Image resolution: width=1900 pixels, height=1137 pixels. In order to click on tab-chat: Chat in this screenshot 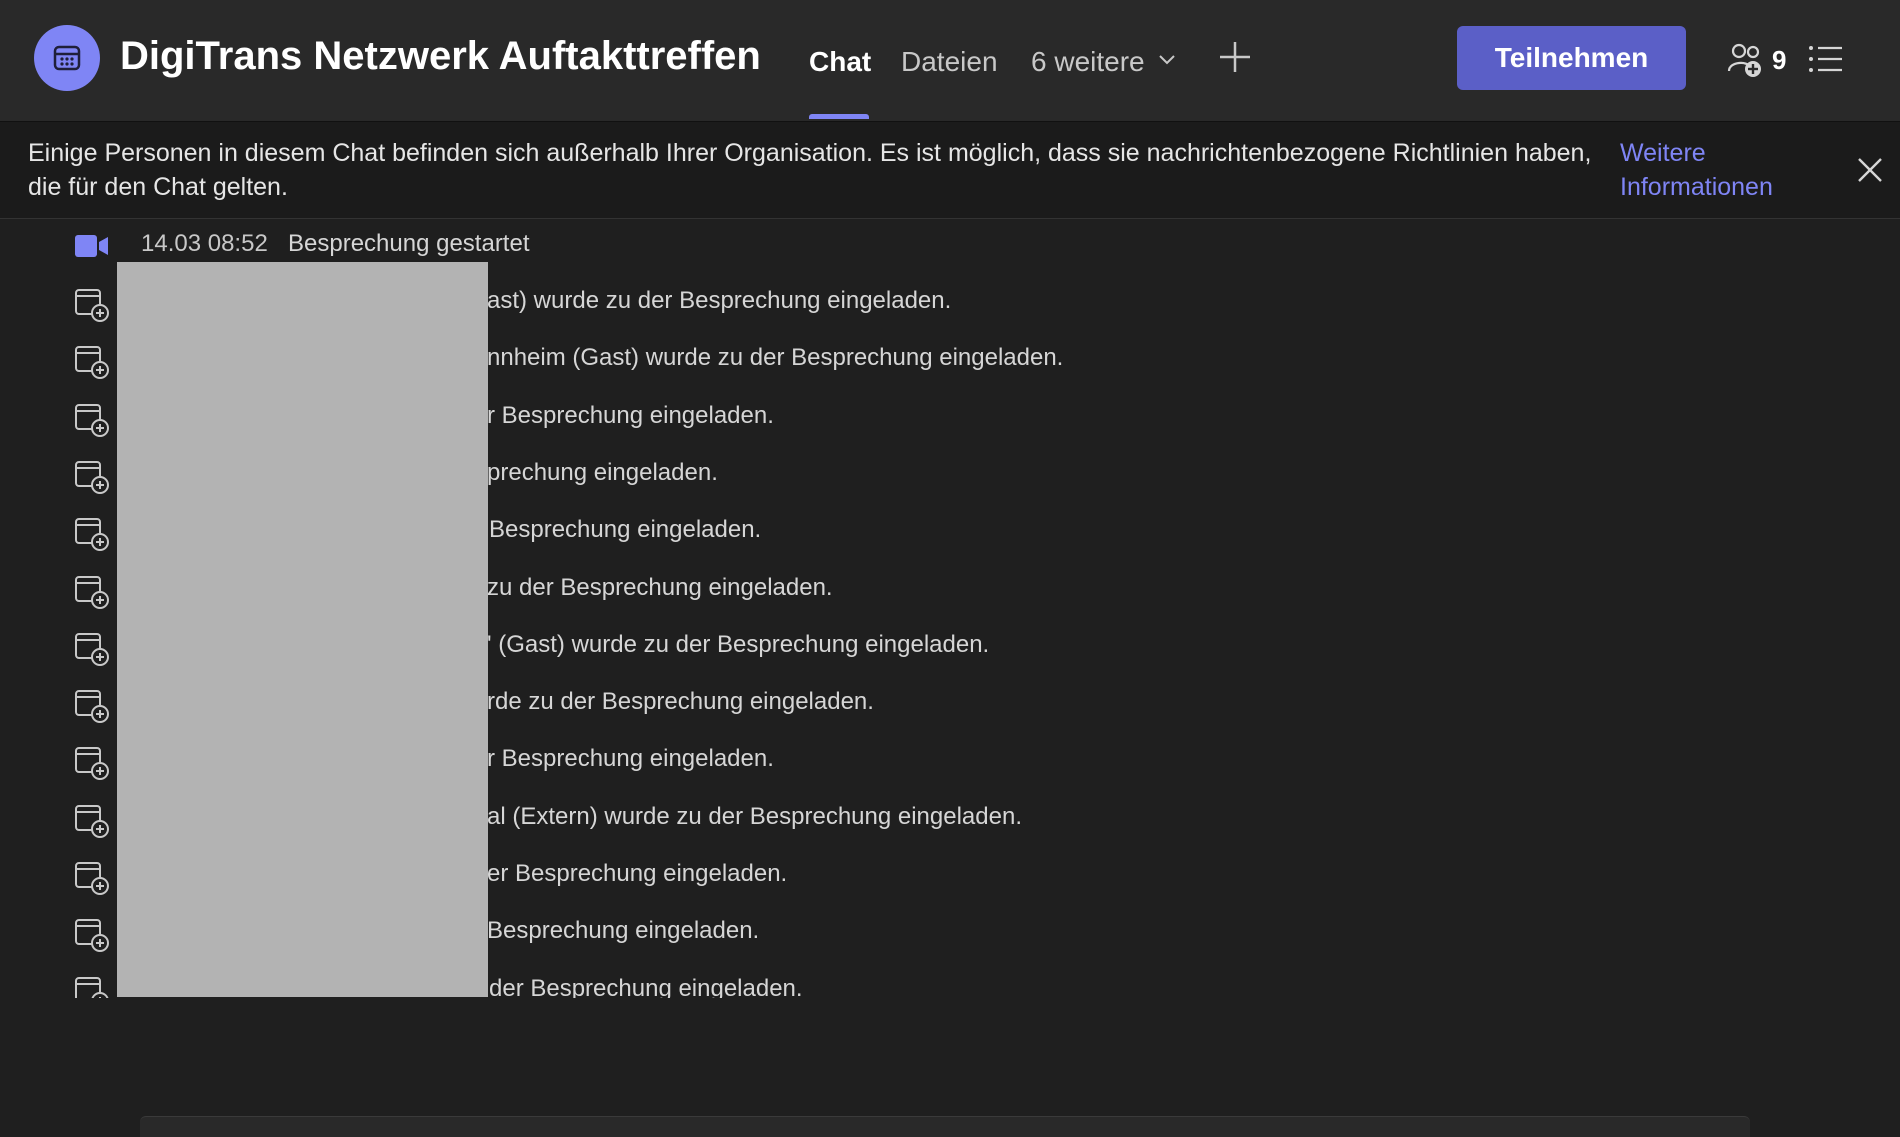, I will do `click(840, 62)`.